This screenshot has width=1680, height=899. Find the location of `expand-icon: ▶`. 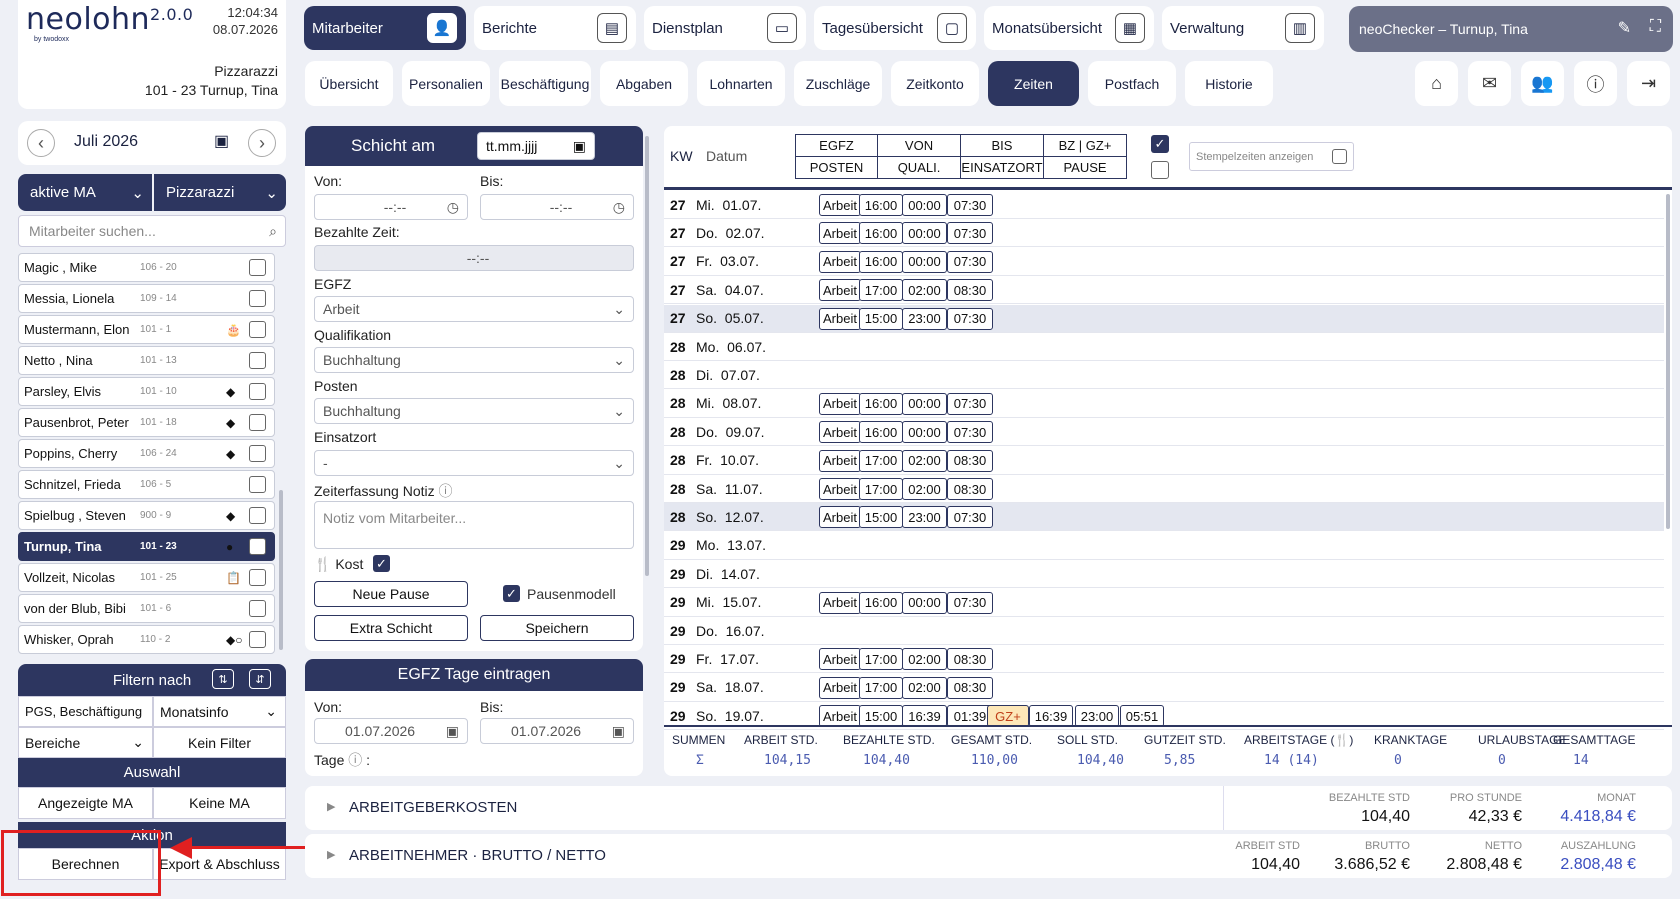

expand-icon: ▶ is located at coordinates (331, 854).